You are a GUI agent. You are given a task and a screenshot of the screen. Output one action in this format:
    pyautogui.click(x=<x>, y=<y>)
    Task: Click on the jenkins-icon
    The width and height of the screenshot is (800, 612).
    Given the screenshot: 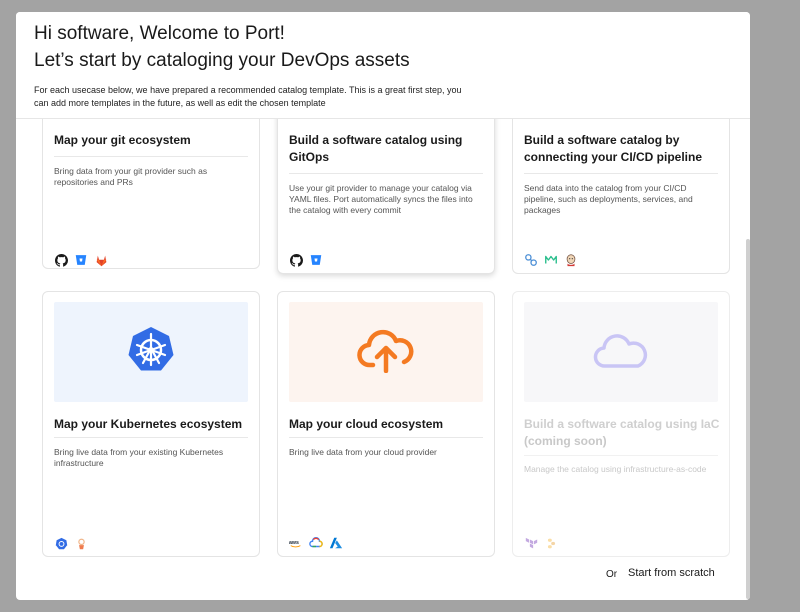 What is the action you would take?
    pyautogui.click(x=571, y=260)
    